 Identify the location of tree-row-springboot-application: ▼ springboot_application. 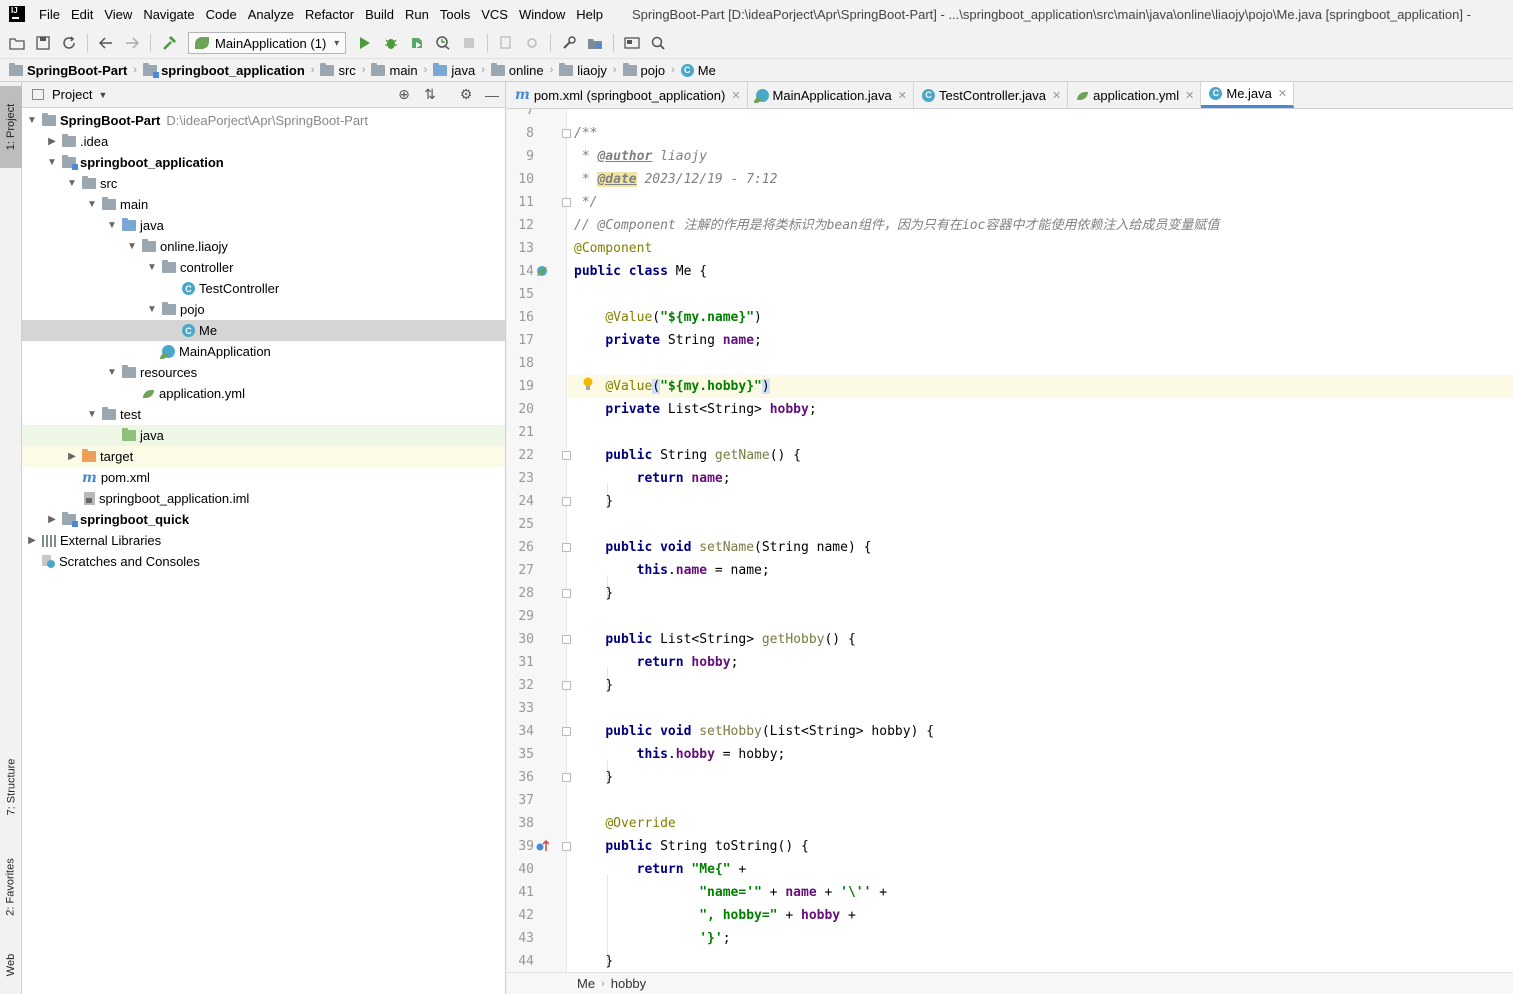
(263, 162).